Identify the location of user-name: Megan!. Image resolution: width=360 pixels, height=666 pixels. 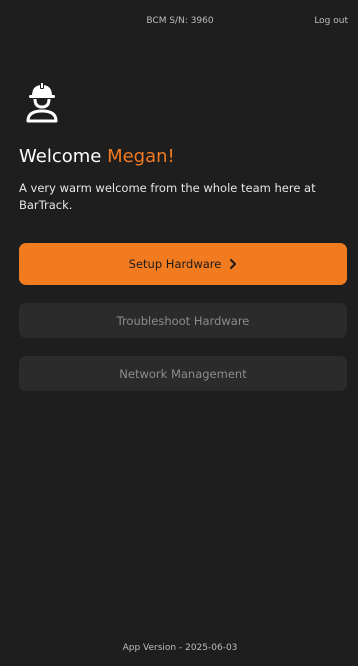
(141, 156).